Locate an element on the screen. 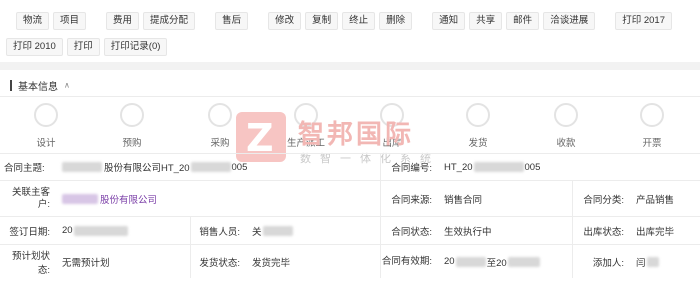 Image resolution: width=700 pixels, height=294 pixels. toolbar-button: 项目 is located at coordinates (70, 21).